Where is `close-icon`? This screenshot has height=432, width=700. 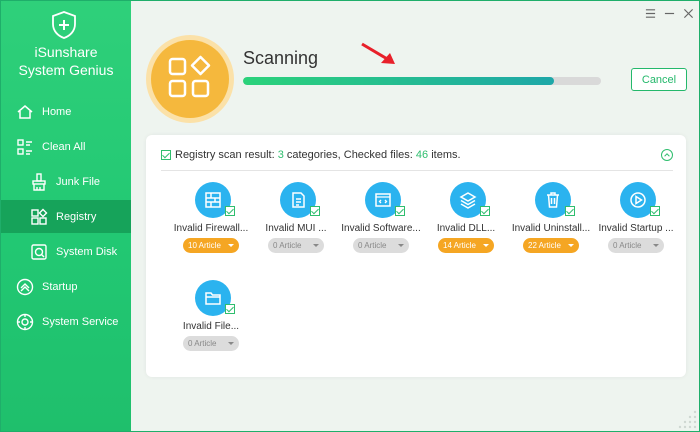
close-icon is located at coordinates (688, 13).